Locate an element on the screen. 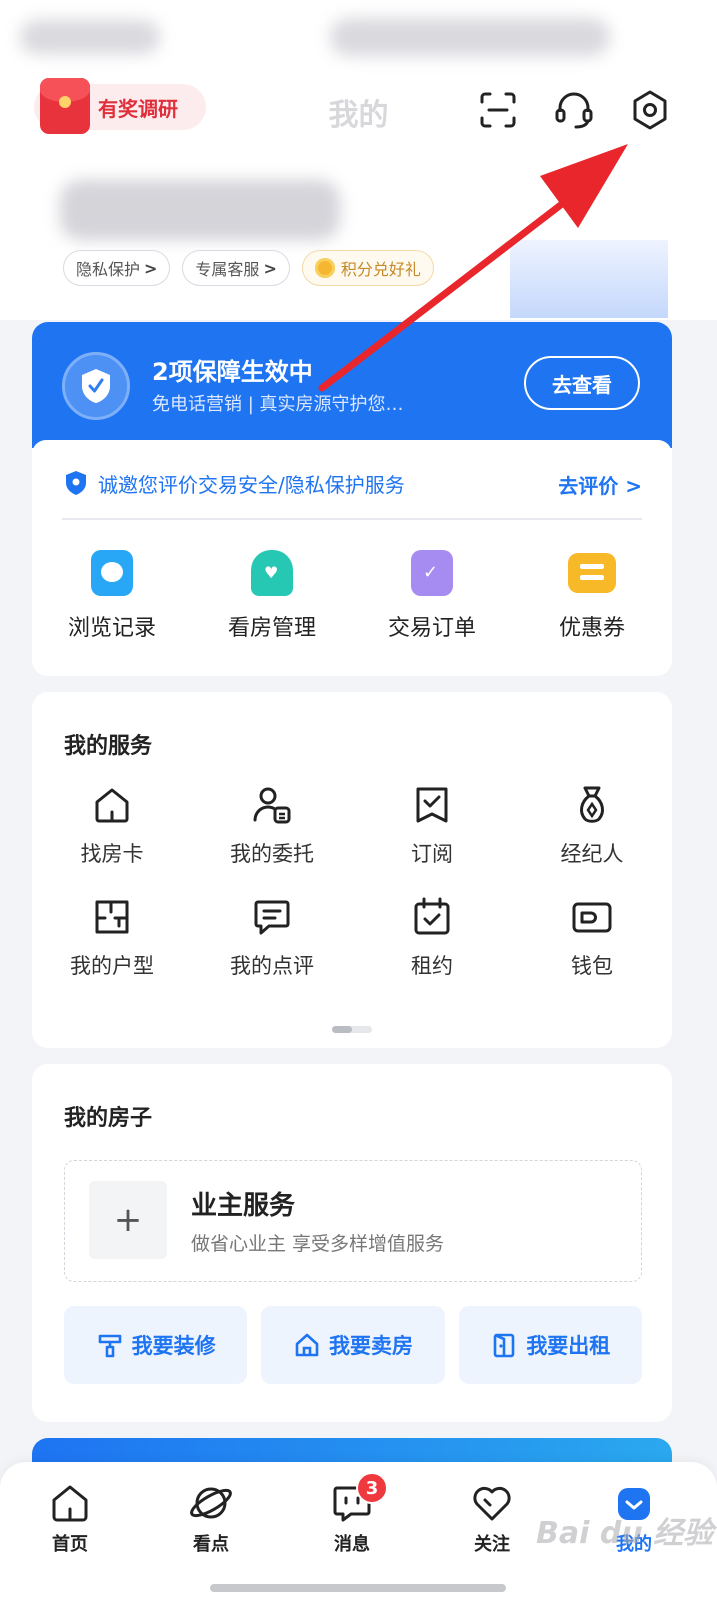 This screenshot has height=1600, width=717. baidu-watermark: Bai du 经验 is located at coordinates (625, 1533).